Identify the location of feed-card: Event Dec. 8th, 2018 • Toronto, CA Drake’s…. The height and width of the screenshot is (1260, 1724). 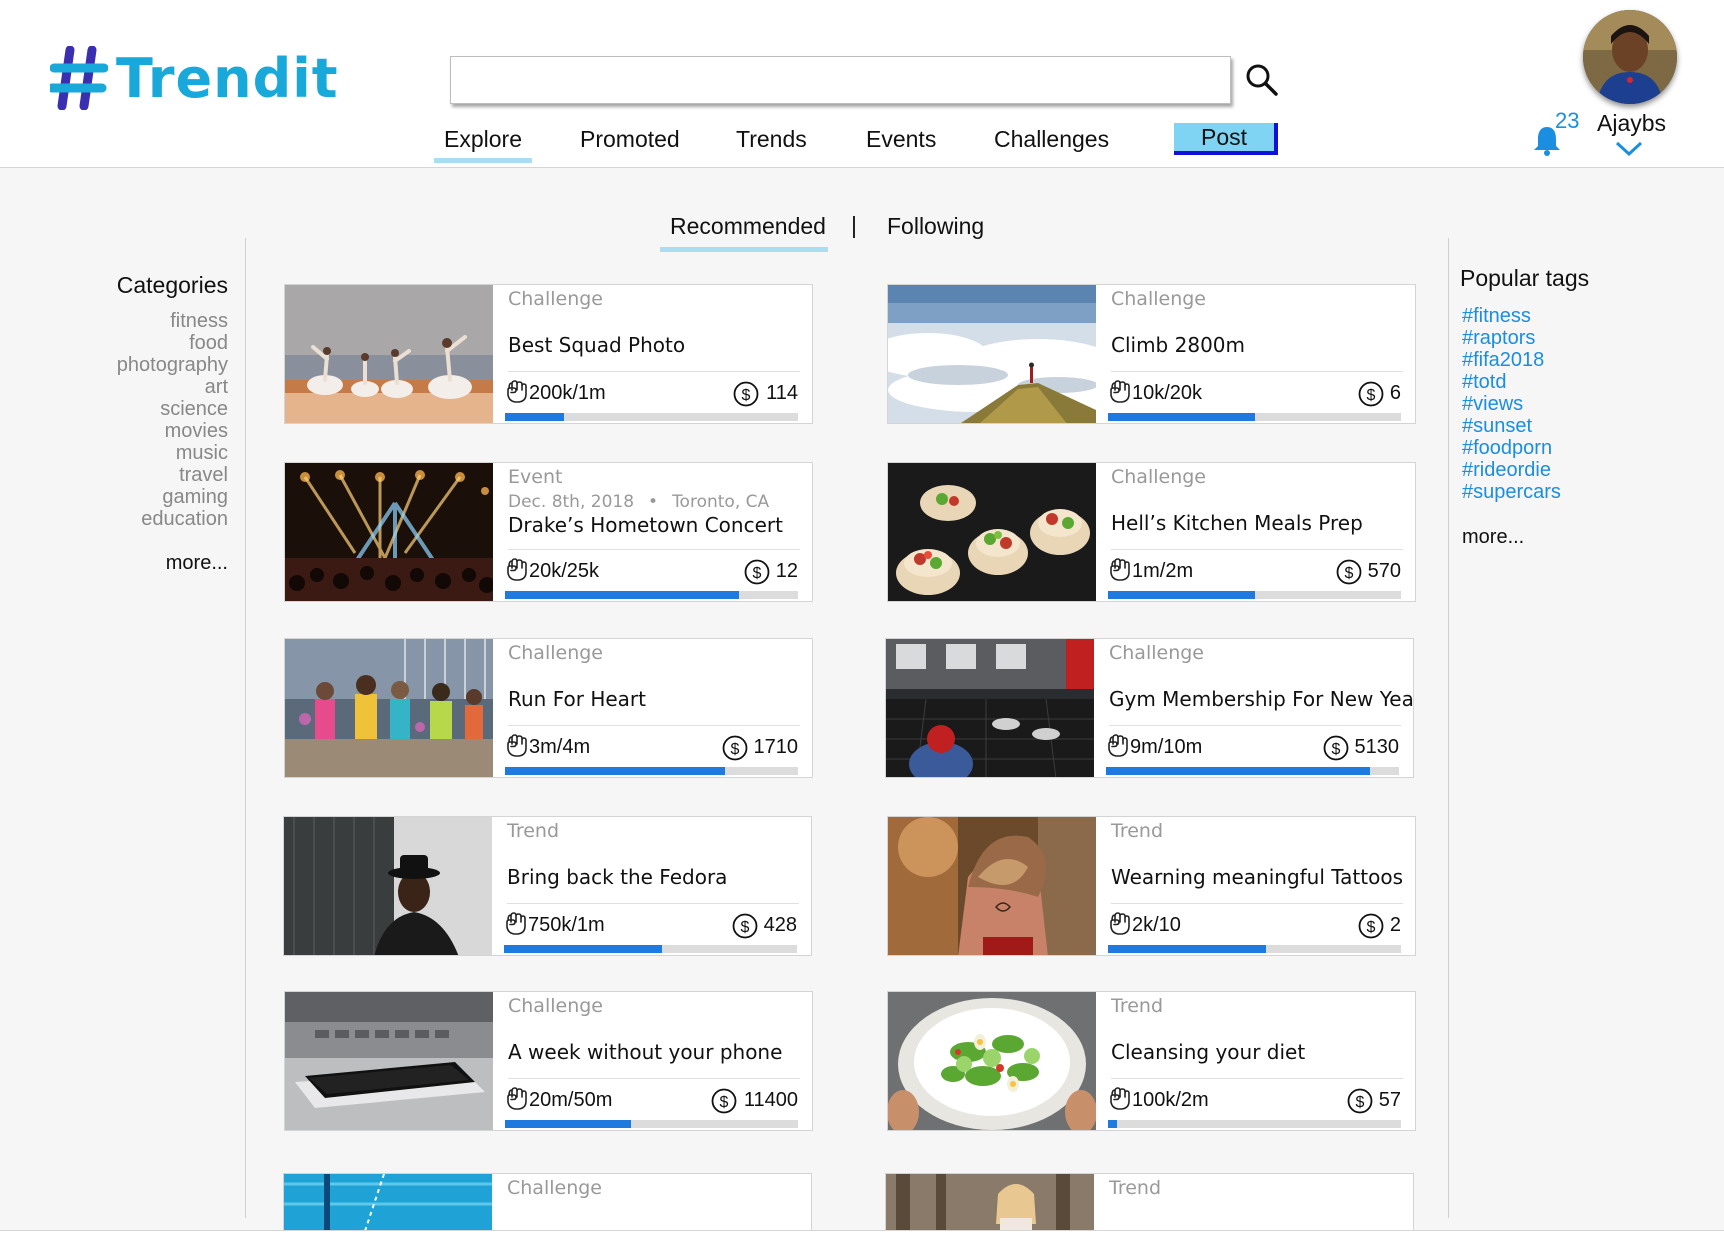
(548, 532).